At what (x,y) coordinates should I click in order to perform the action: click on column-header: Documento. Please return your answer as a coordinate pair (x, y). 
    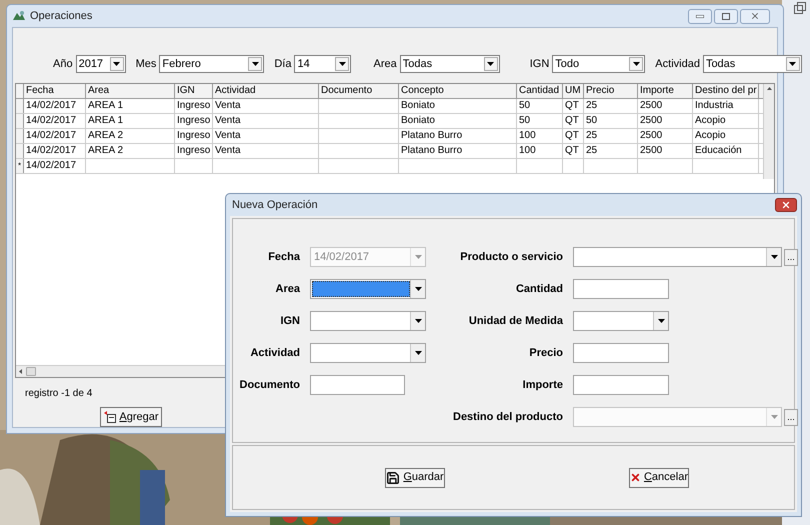
    Looking at the image, I should click on (359, 91).